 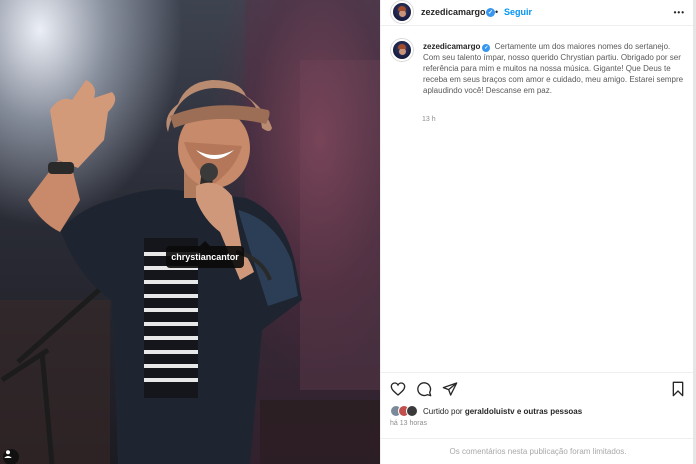 I want to click on heart-icon, so click(x=398, y=389).